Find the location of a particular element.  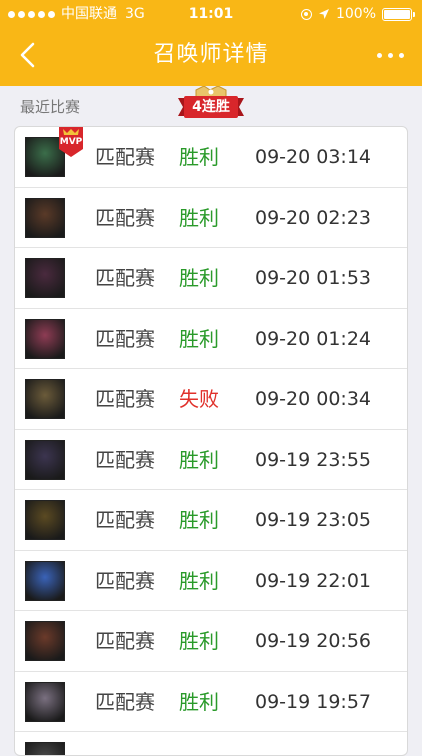

match-row: 匹配赛 胜利 09-20 01:24 is located at coordinates (211, 339).